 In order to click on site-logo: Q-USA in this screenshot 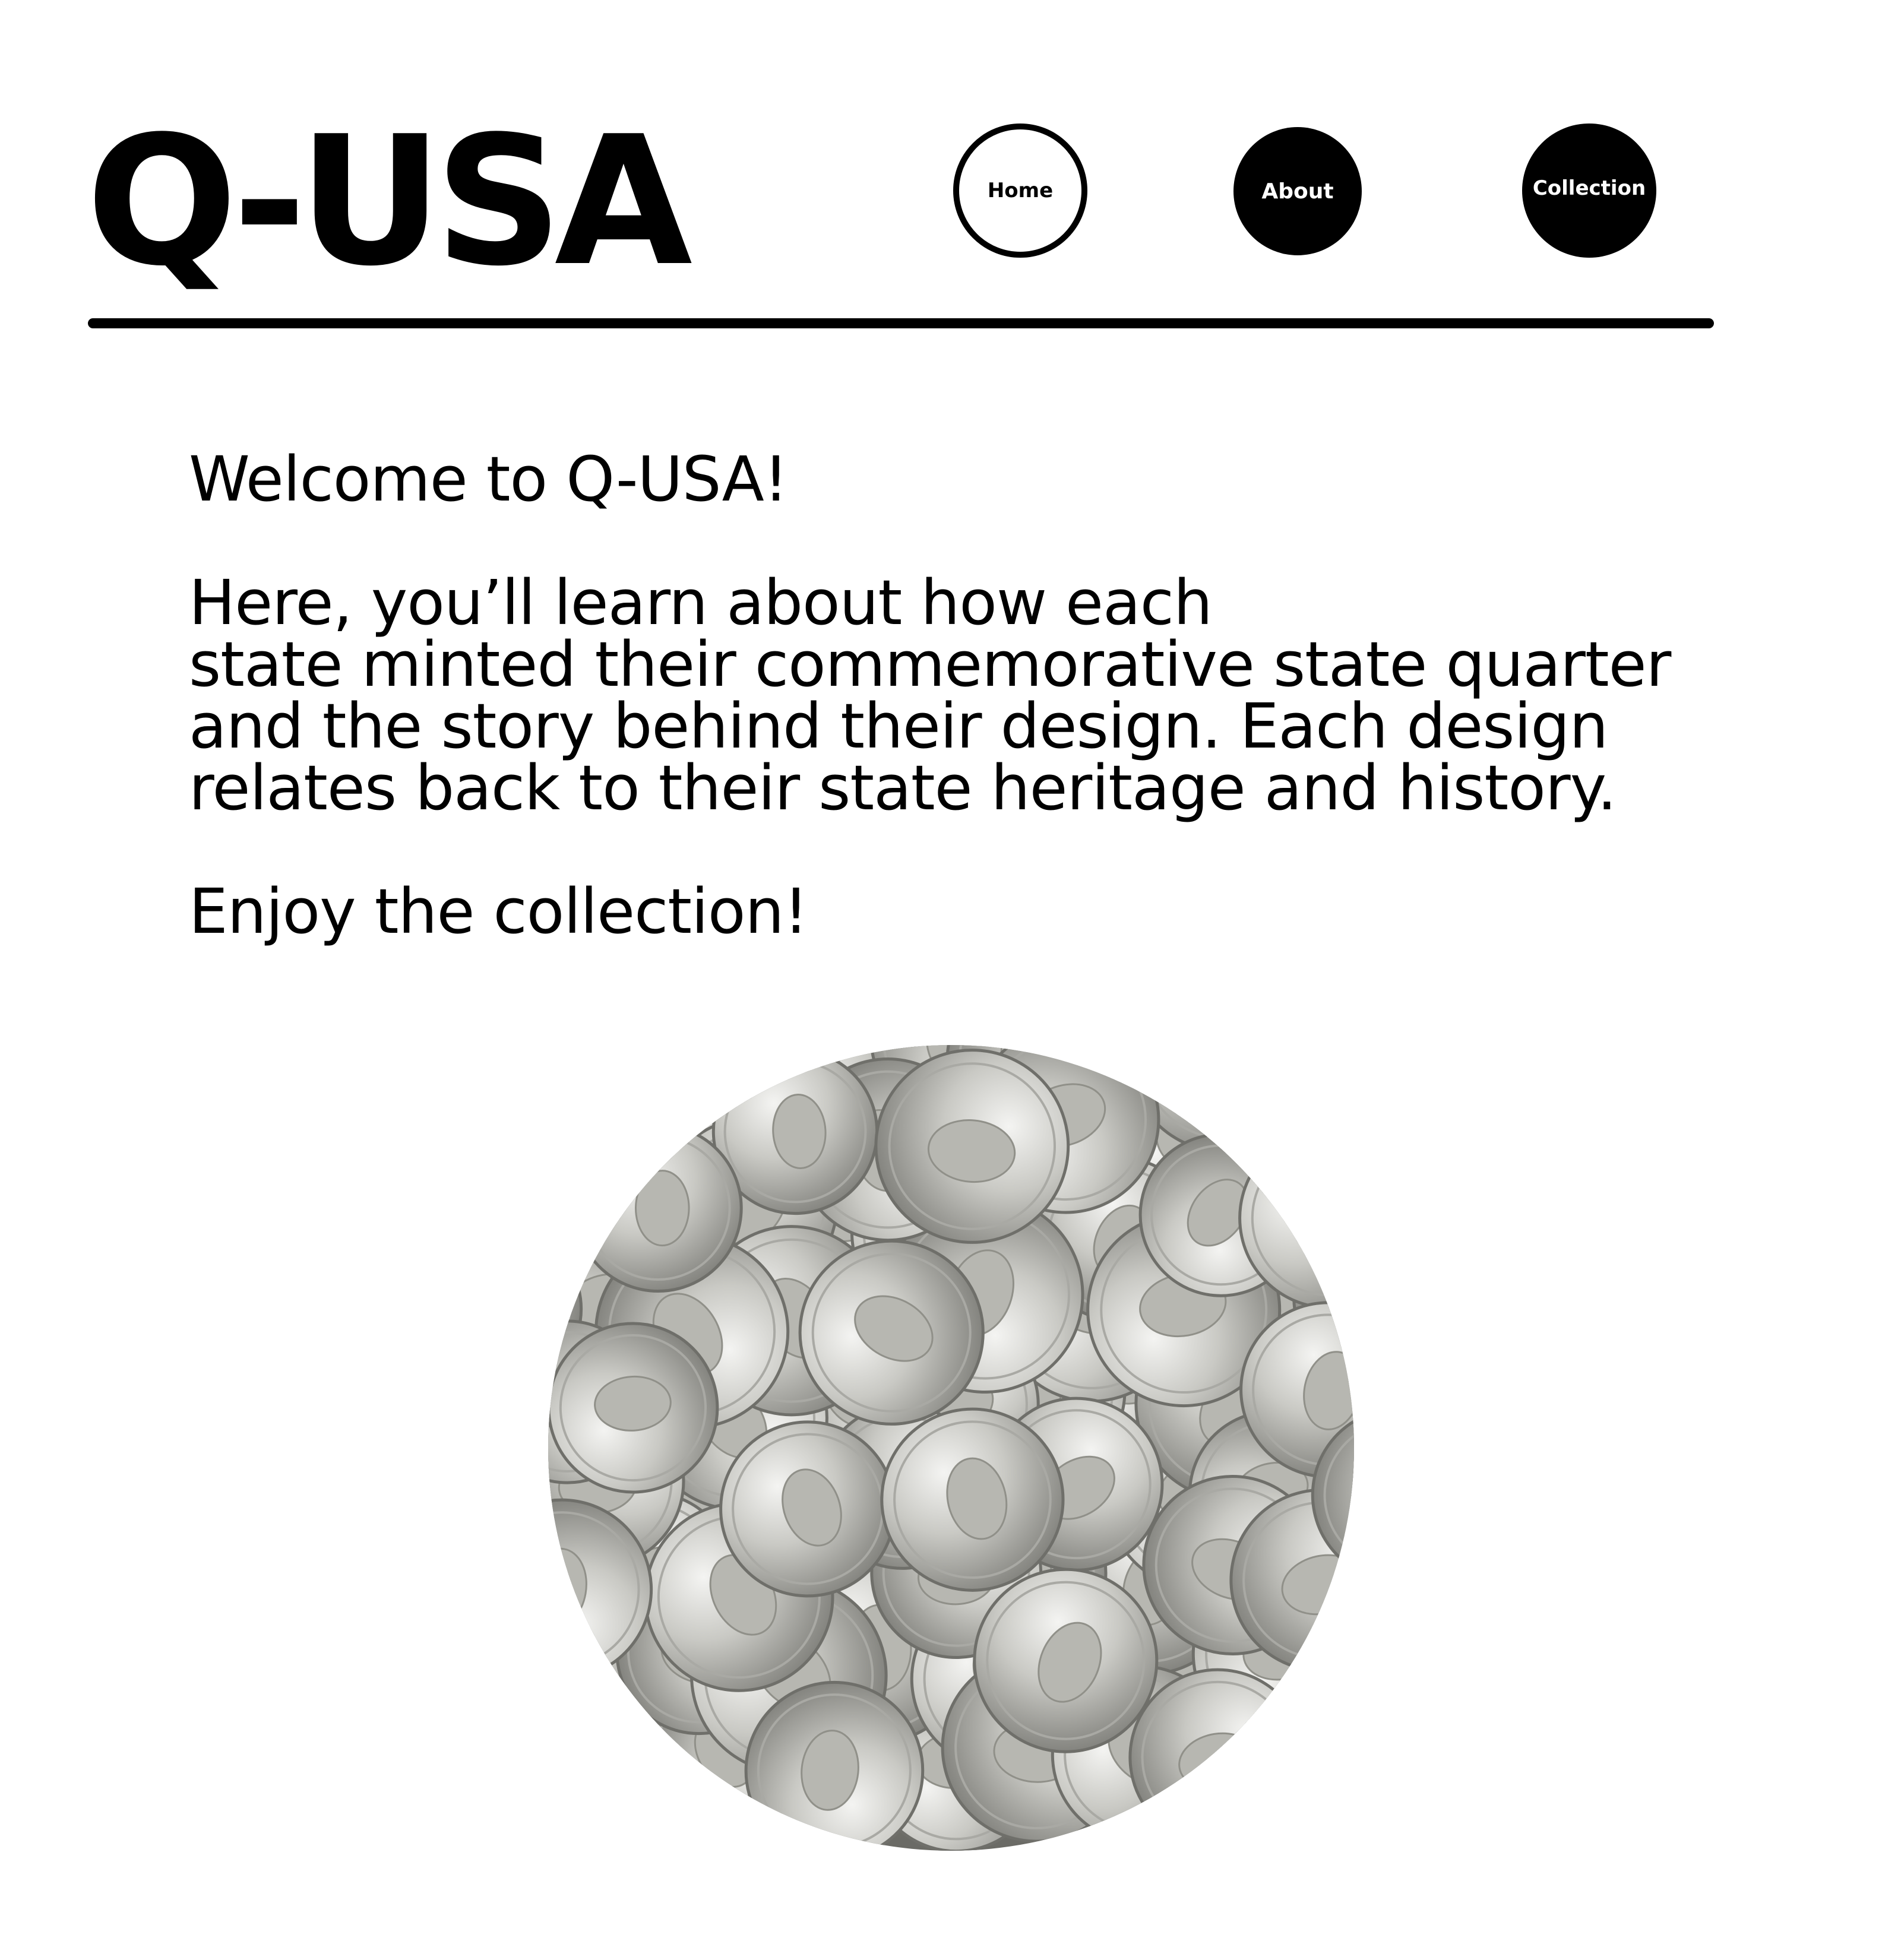, I will do `click(389, 202)`.